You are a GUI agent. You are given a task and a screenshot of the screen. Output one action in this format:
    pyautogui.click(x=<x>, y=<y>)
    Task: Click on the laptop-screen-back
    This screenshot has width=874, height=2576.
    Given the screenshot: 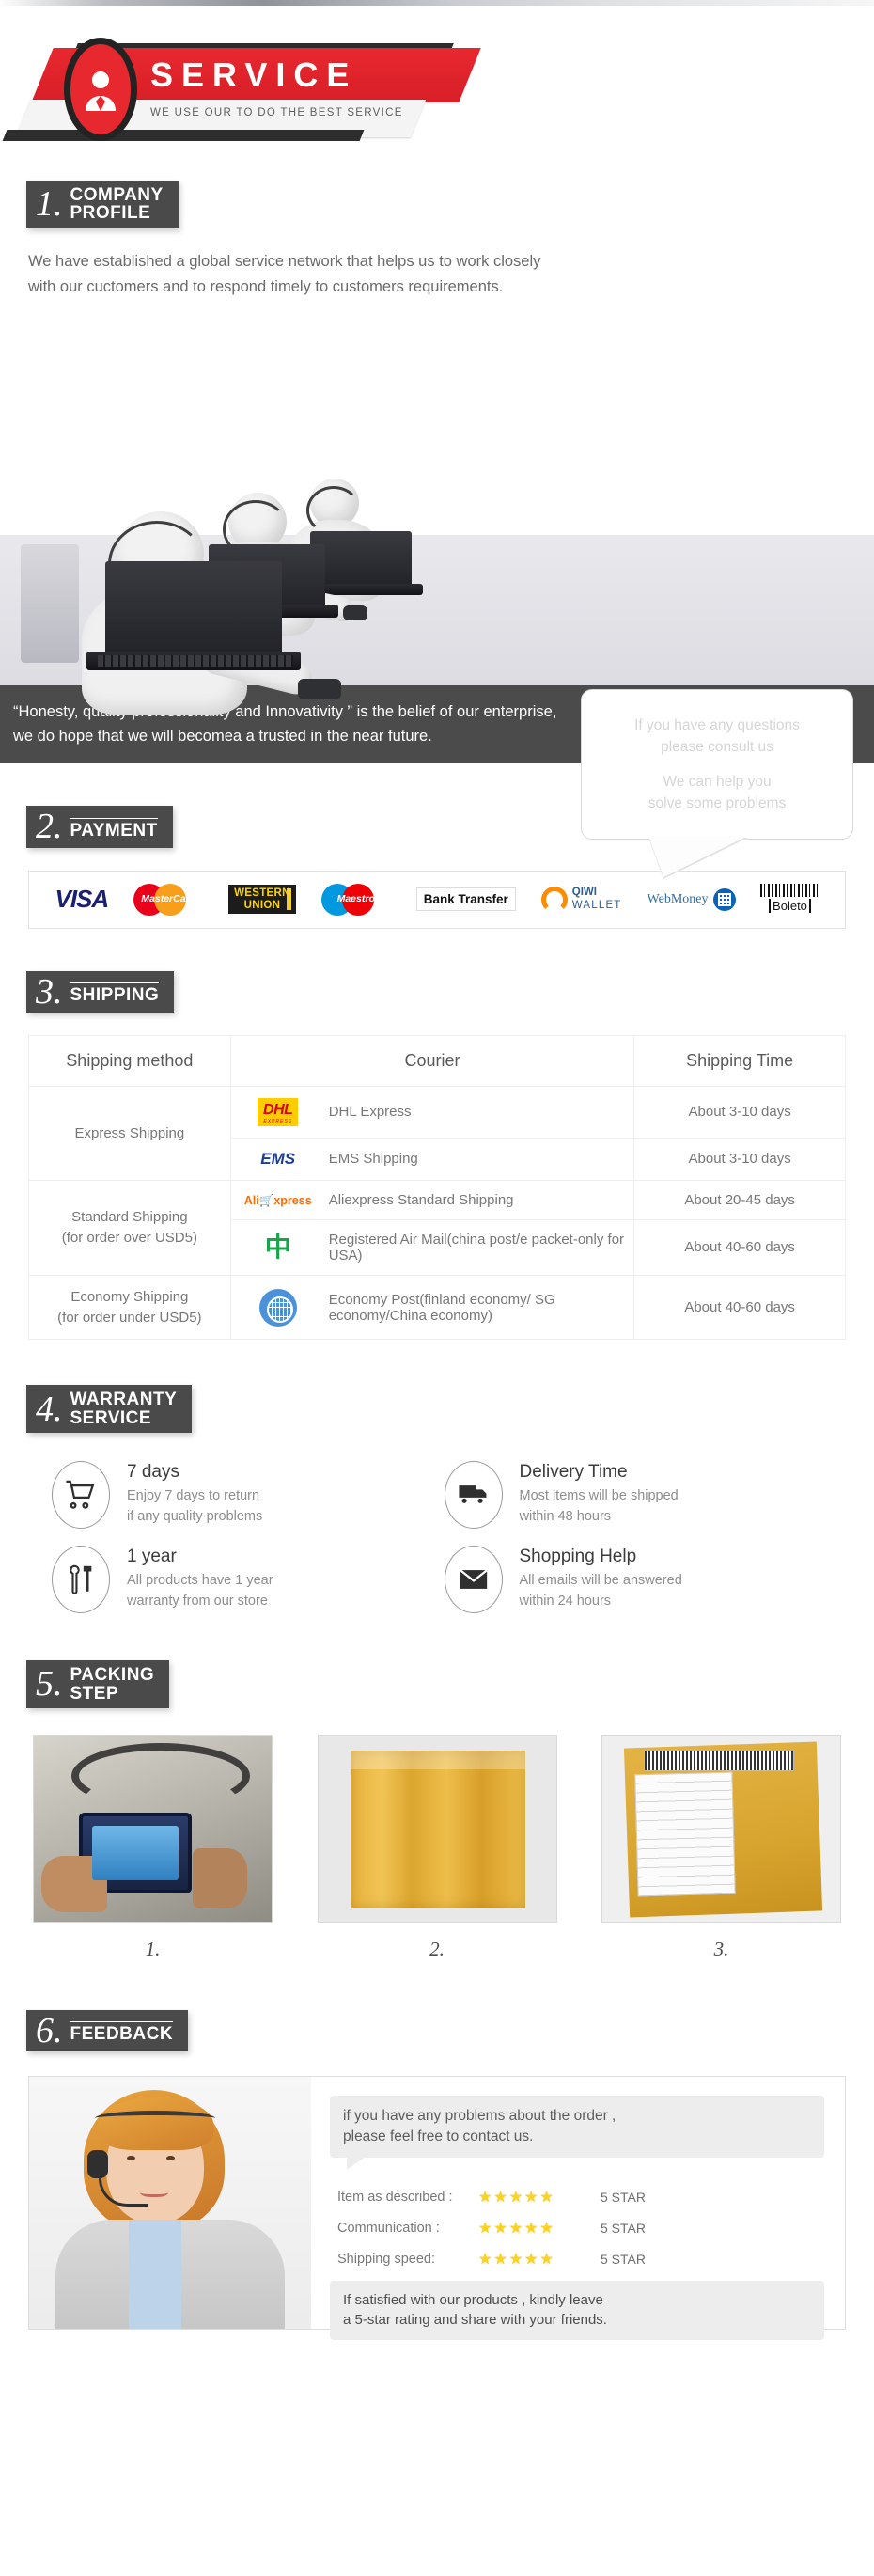 What is the action you would take?
    pyautogui.click(x=361, y=558)
    